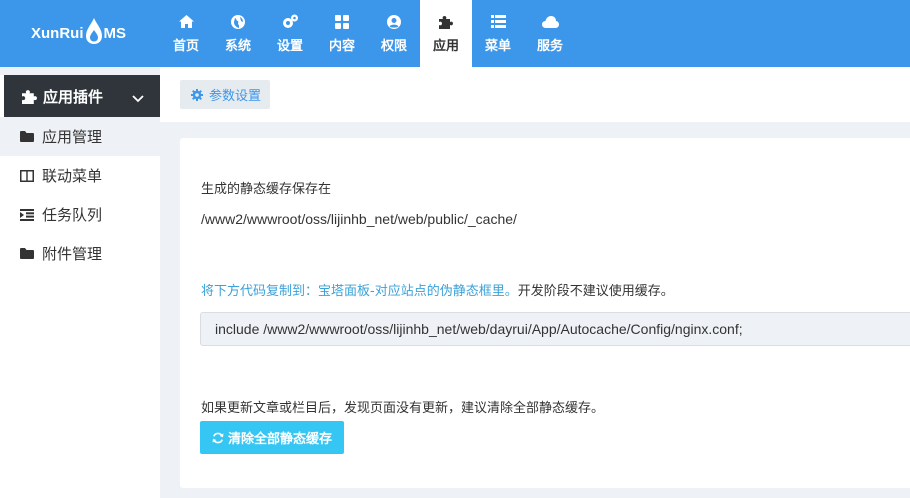 The image size is (910, 498). What do you see at coordinates (73, 96) in the screenshot?
I see `sidebar-header-label: 应用插件` at bounding box center [73, 96].